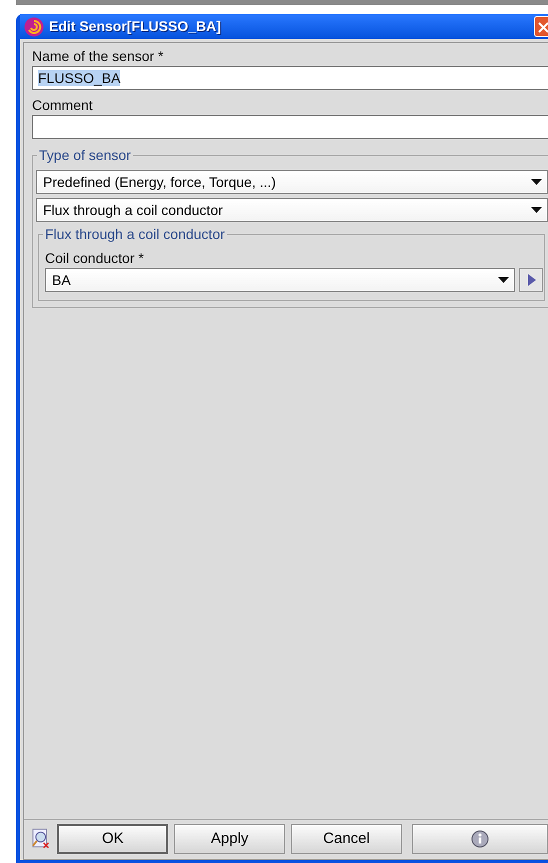  I want to click on close-button, so click(541, 26).